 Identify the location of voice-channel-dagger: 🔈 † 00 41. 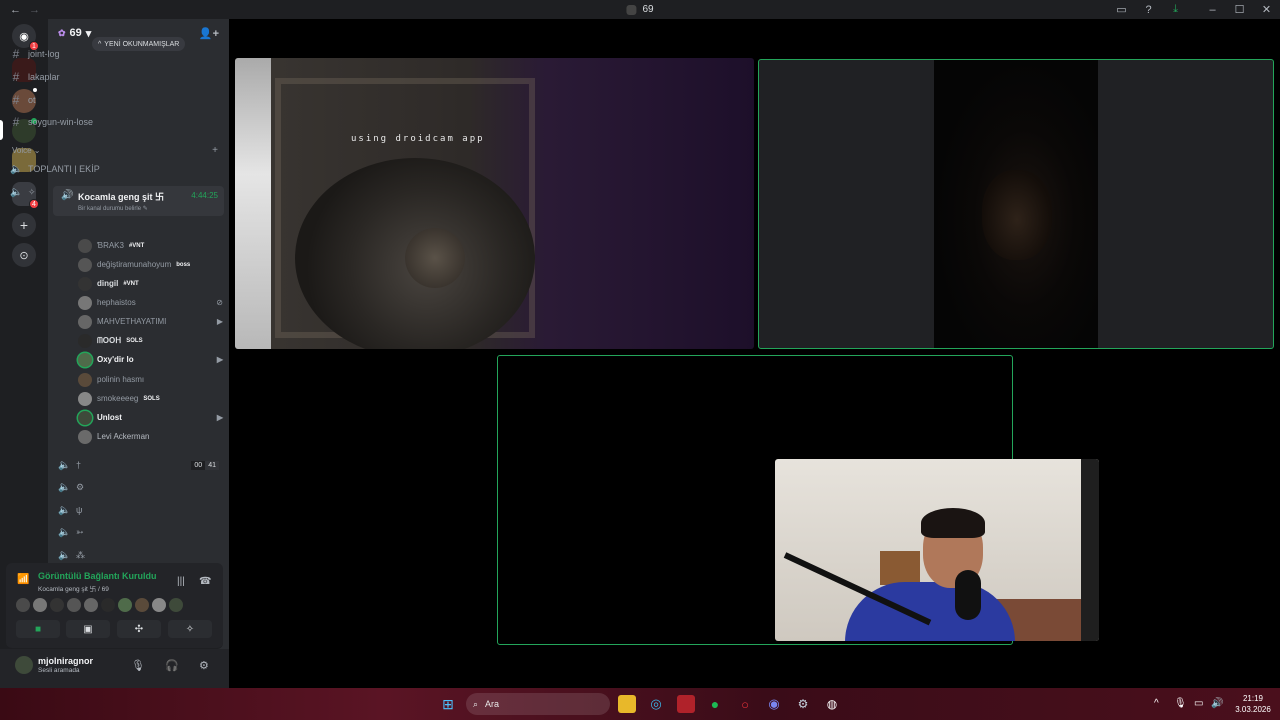
(140, 465).